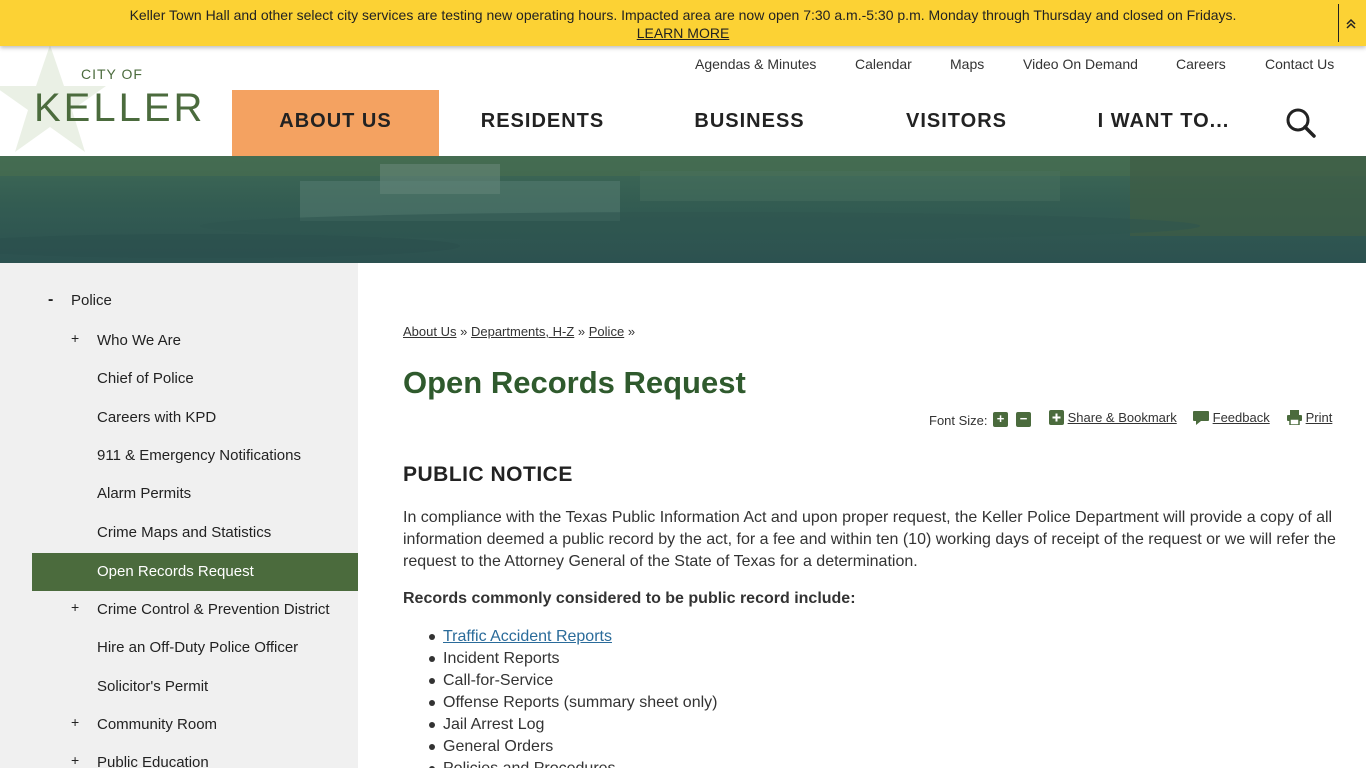  Describe the element at coordinates (175, 571) in the screenshot. I see `sidebar-item-label: Open Records Request` at that location.